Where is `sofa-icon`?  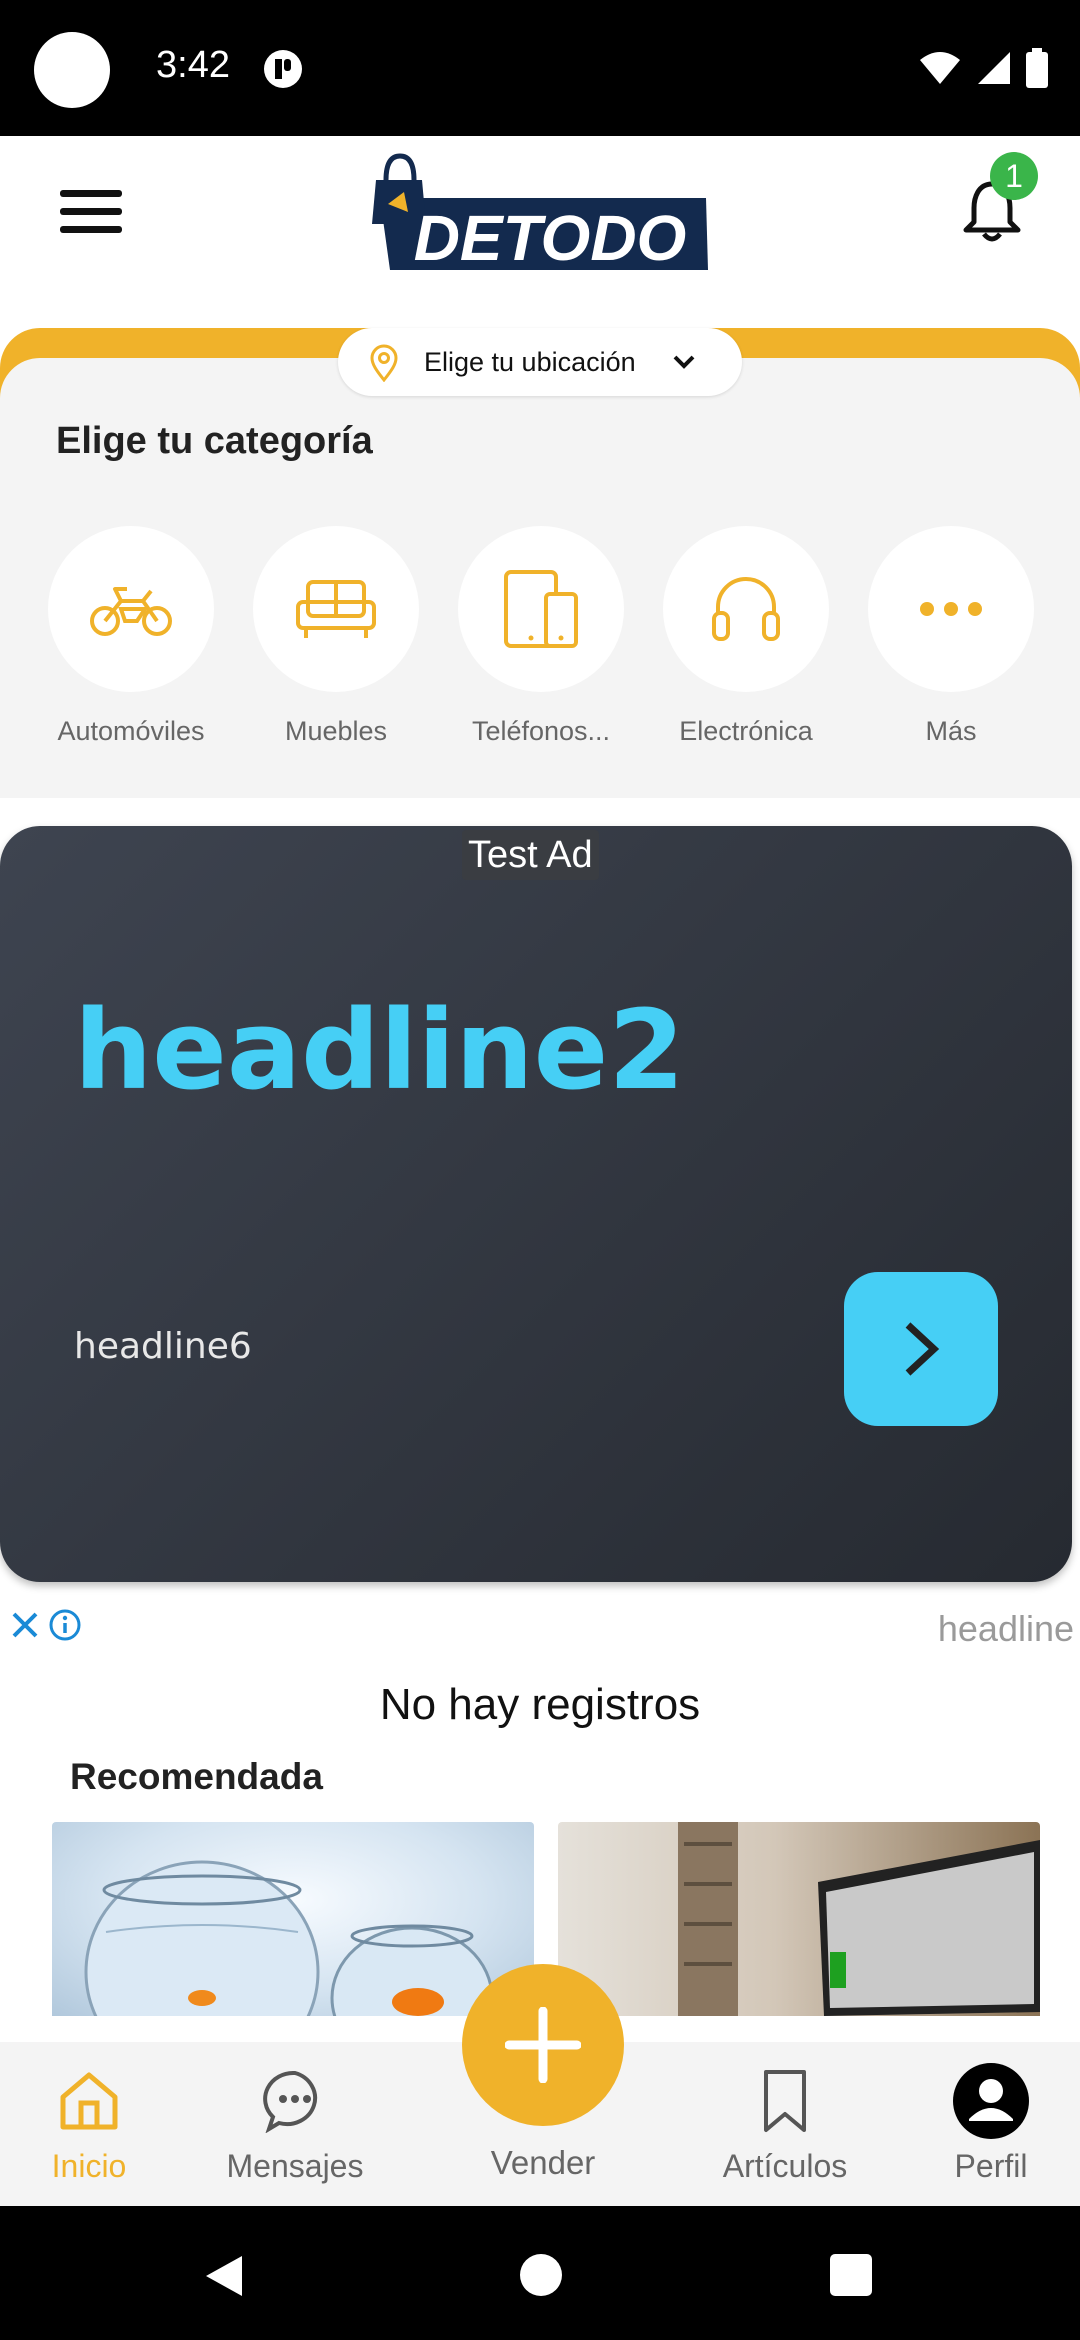 sofa-icon is located at coordinates (336, 609).